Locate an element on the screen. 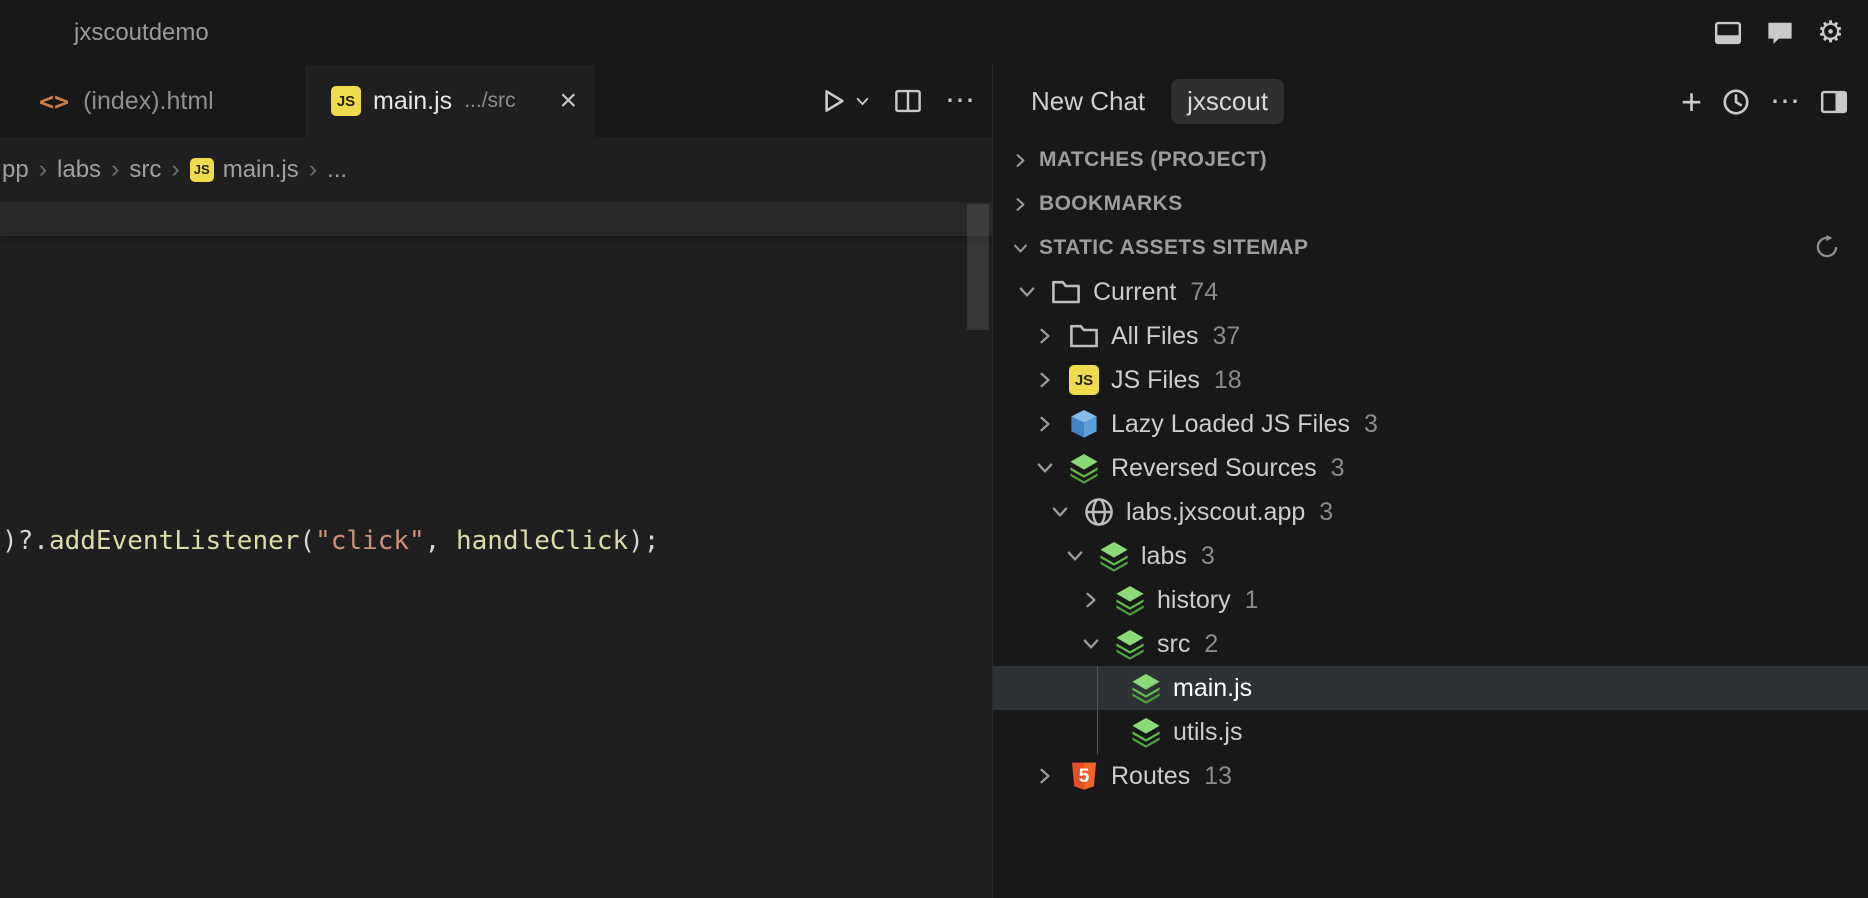  tab-main-js: JS main.js .../src × is located at coordinates (451, 101).